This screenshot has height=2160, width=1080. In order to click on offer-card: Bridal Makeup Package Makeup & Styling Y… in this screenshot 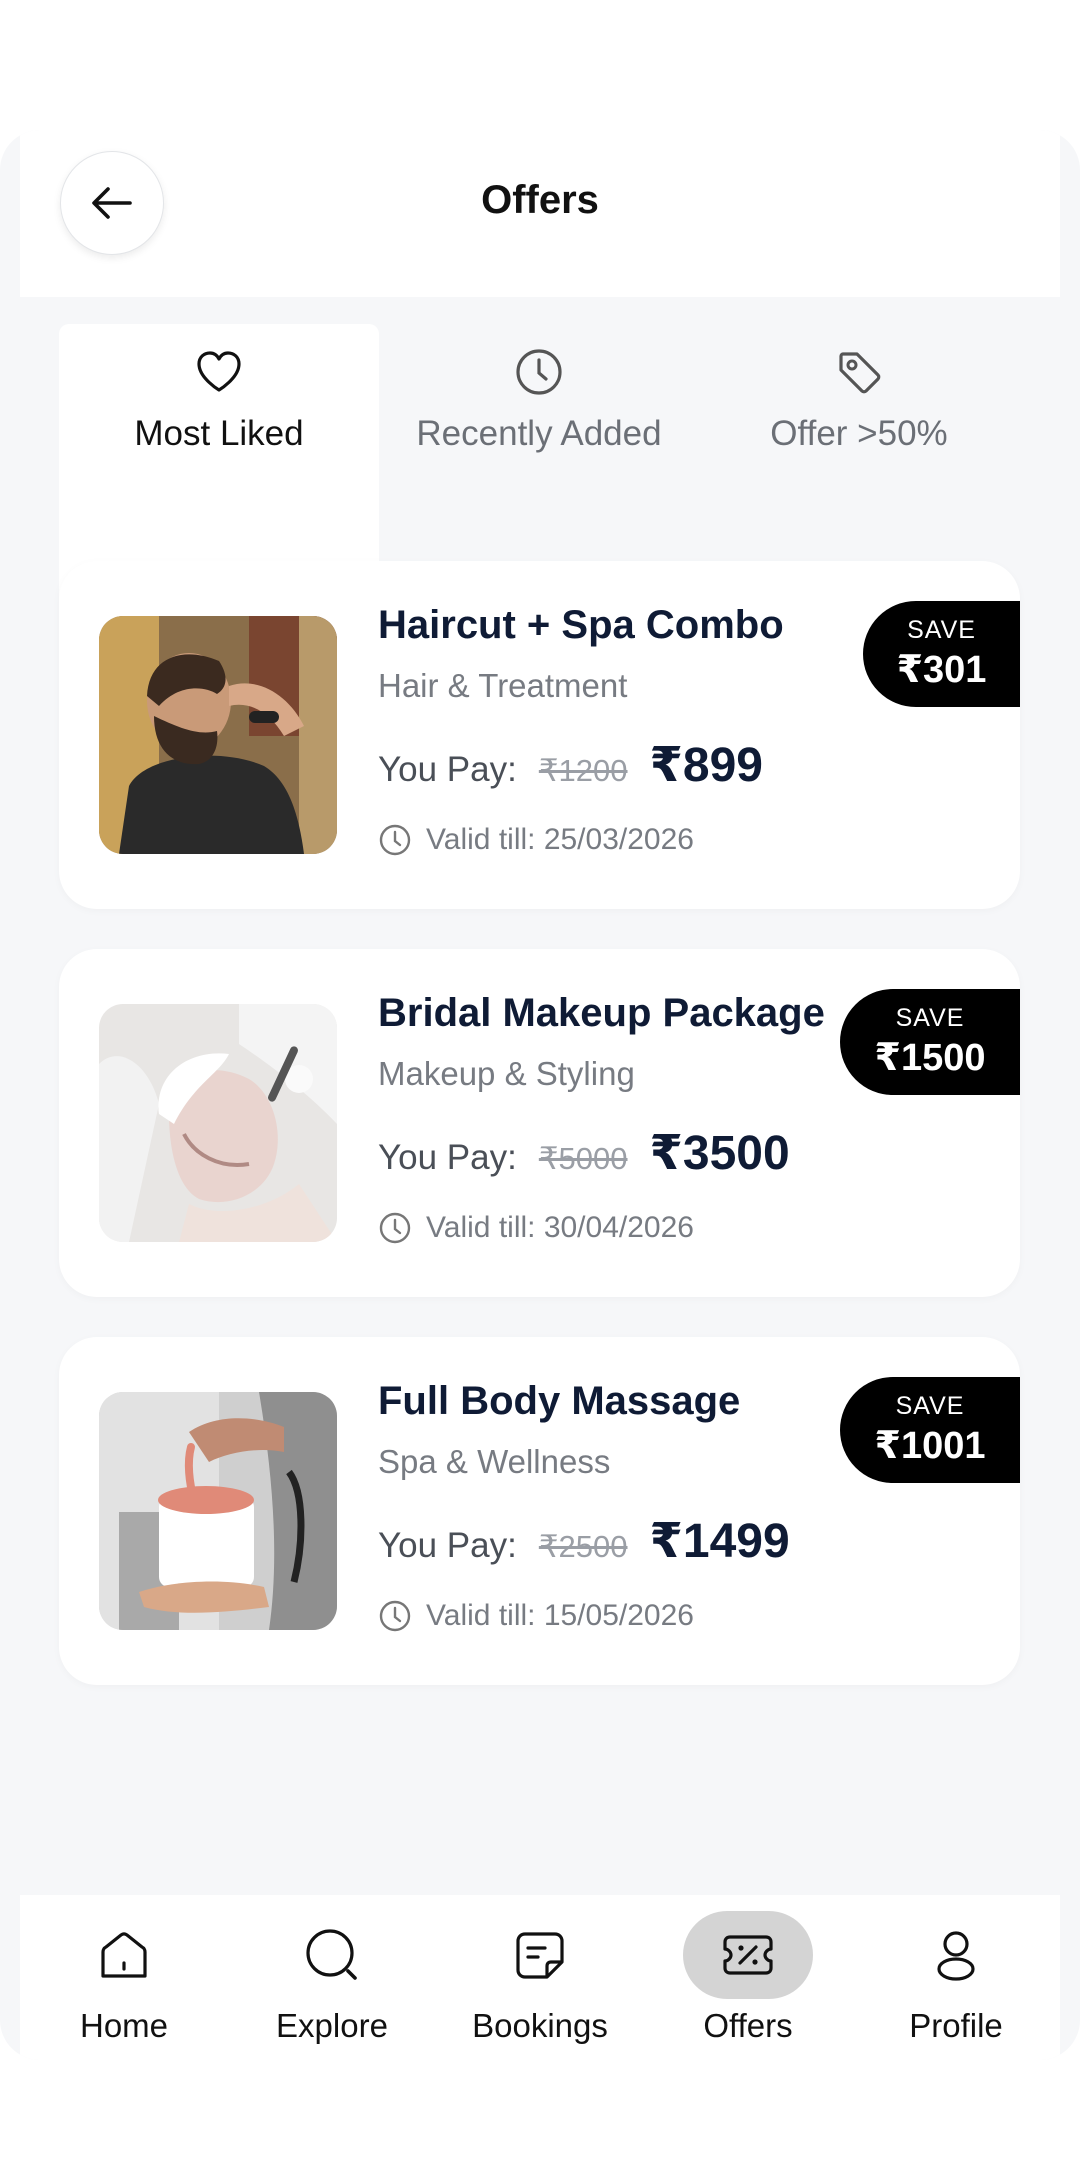, I will do `click(539, 1123)`.